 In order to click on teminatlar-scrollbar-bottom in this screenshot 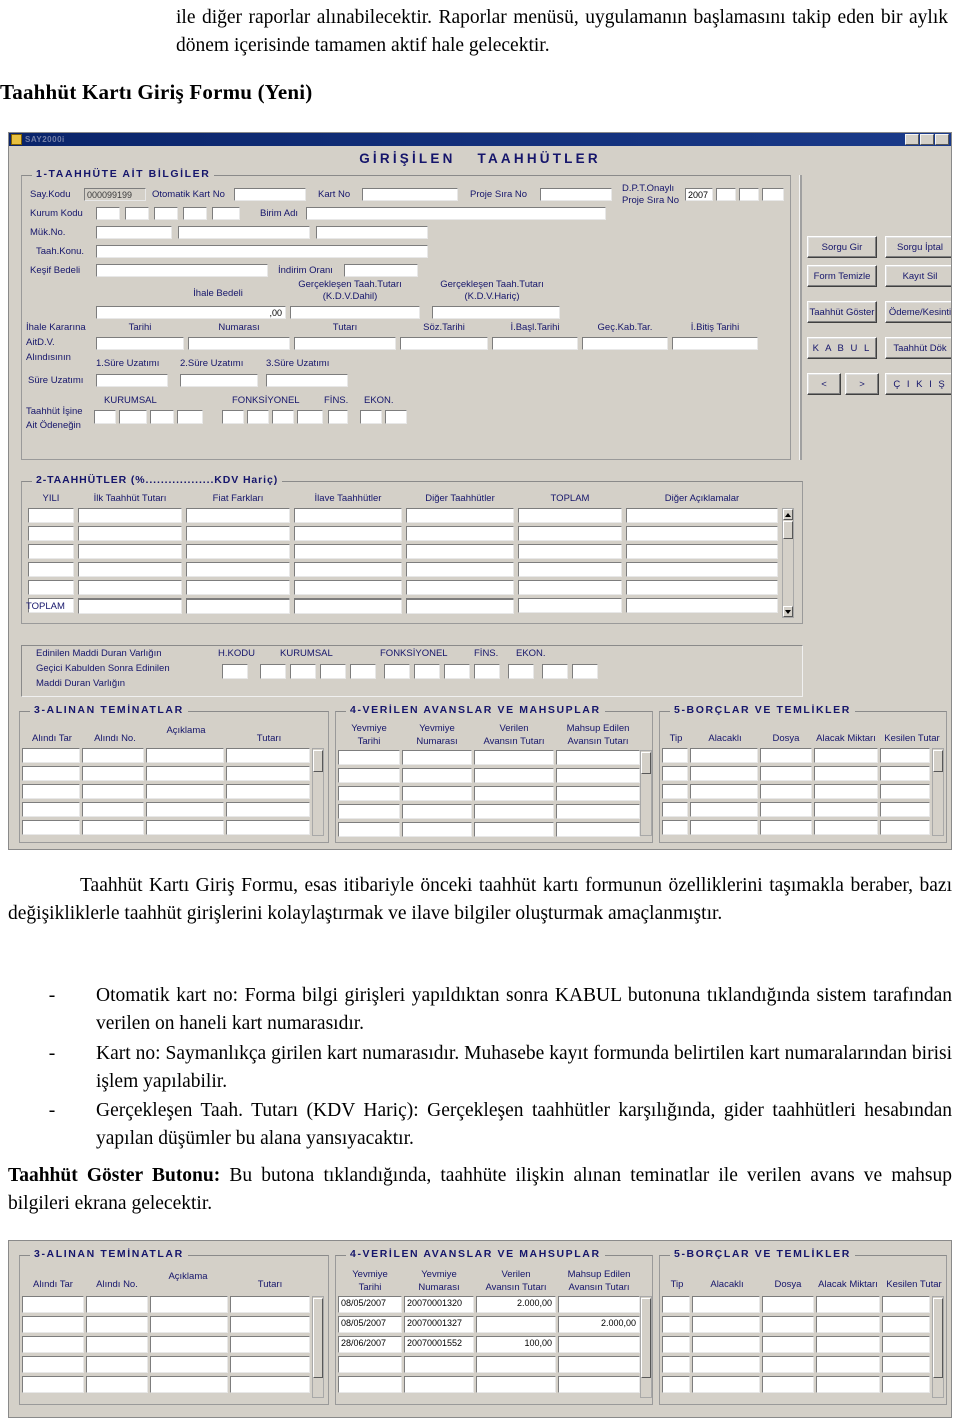, I will do `click(318, 1347)`.